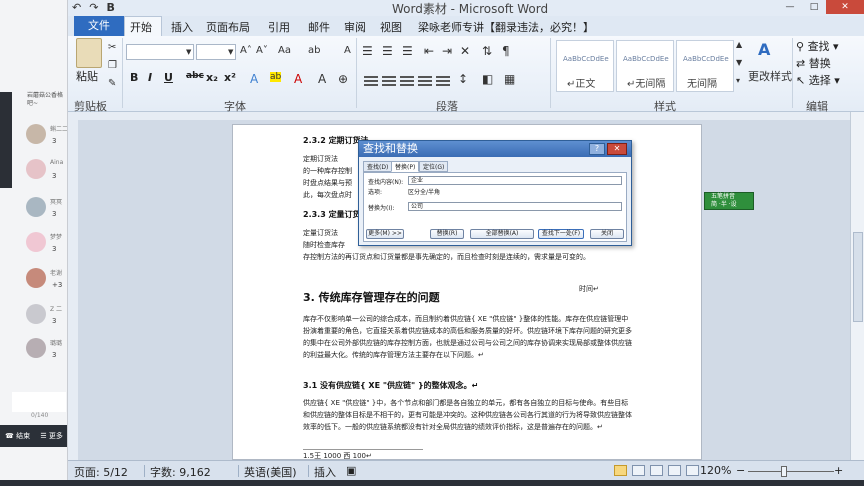  I want to click on style-body-text: AaBbCcDdEe ↵无间隔, so click(645, 66).